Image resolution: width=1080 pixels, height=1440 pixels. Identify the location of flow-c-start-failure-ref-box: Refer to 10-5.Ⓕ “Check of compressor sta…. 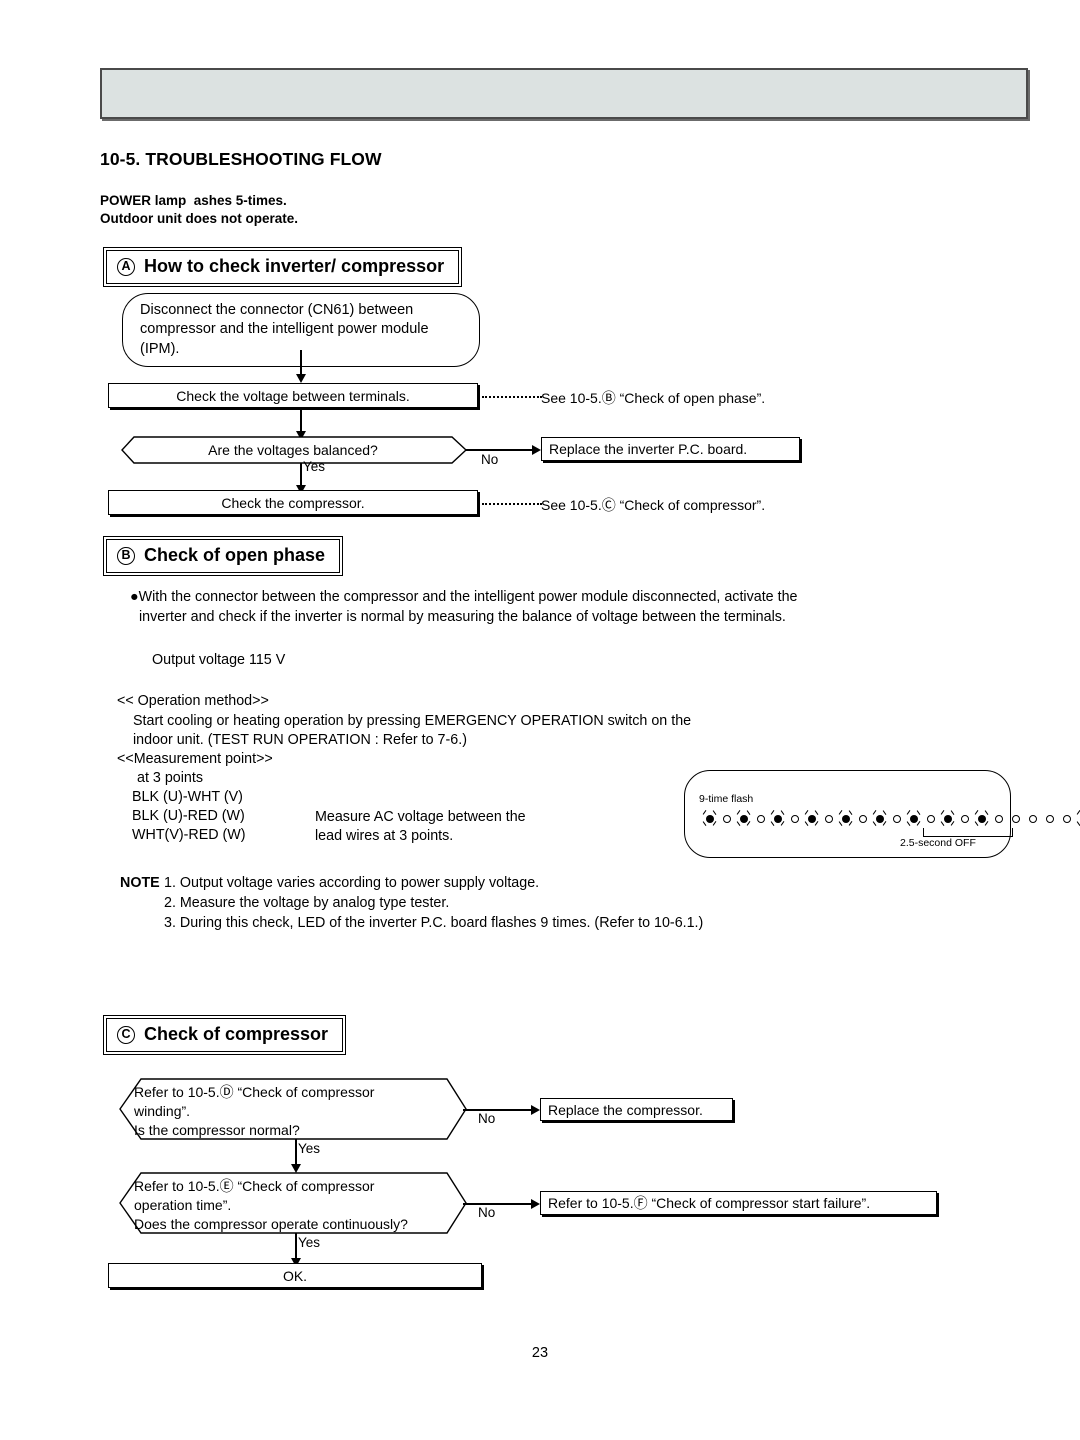
(738, 1203).